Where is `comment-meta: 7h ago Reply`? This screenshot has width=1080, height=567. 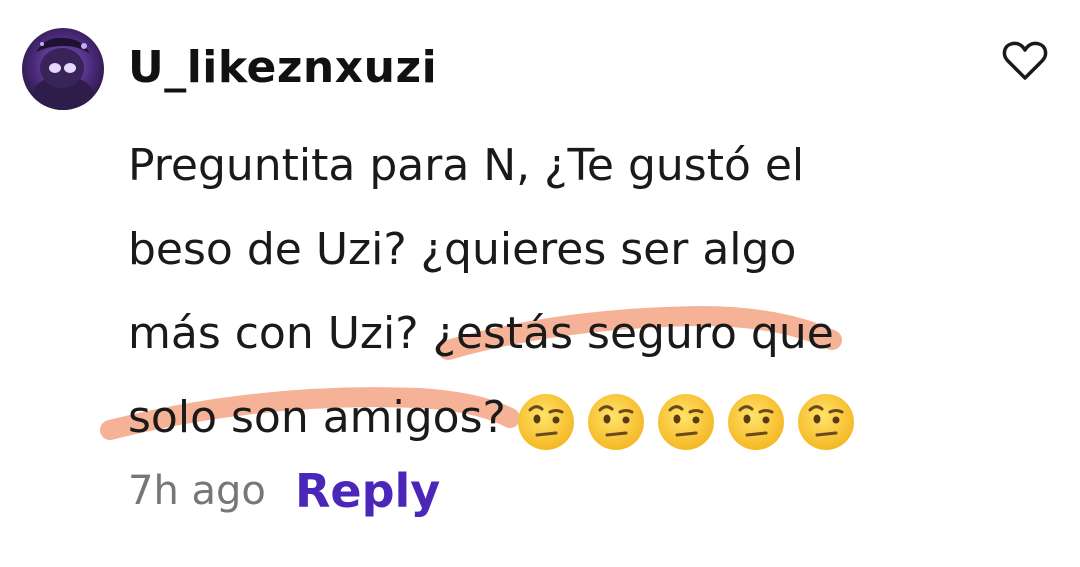
comment-meta: 7h ago Reply is located at coordinates (284, 490).